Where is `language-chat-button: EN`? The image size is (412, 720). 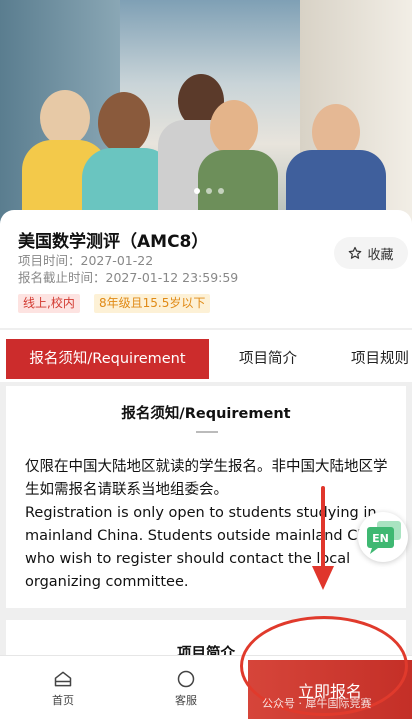
language-chat-button: EN is located at coordinates (383, 537).